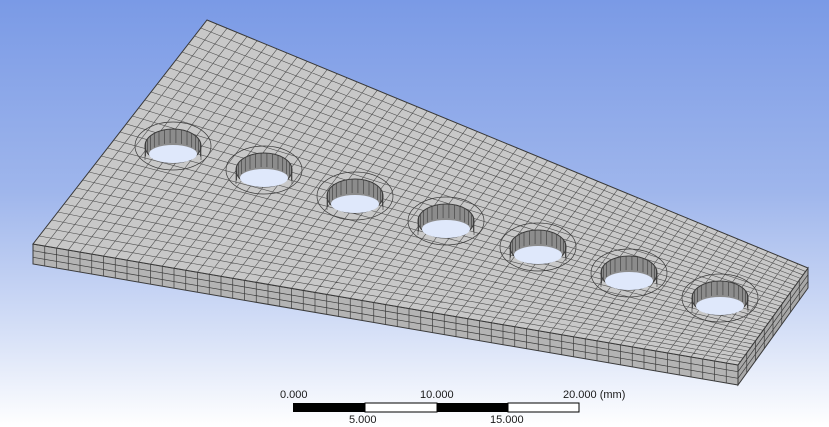  I want to click on scale-label-20: 20.000 (mm), so click(594, 395).